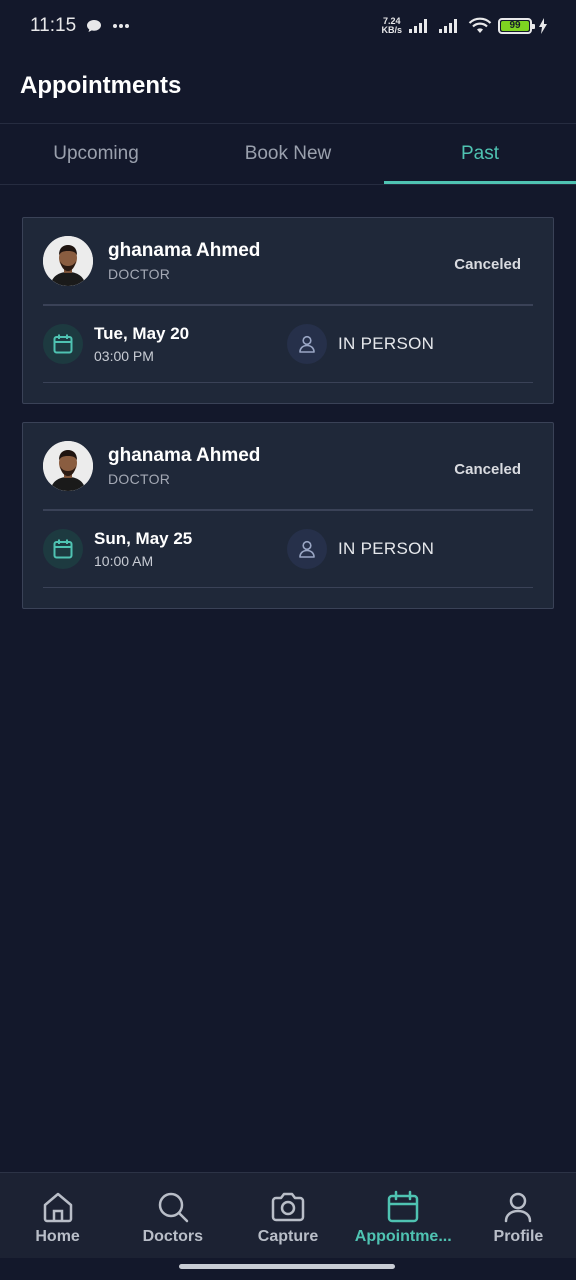  Describe the element at coordinates (57, 1236) in the screenshot. I see `nav-label: Home` at that location.